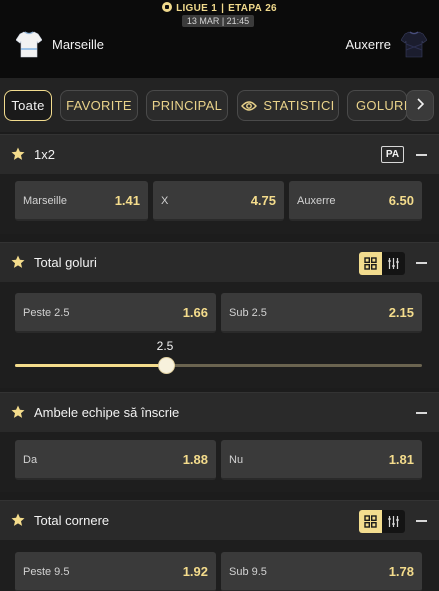 The height and width of the screenshot is (591, 439). Describe the element at coordinates (248, 572) in the screenshot. I see `odd-label: Sub 9.5` at that location.